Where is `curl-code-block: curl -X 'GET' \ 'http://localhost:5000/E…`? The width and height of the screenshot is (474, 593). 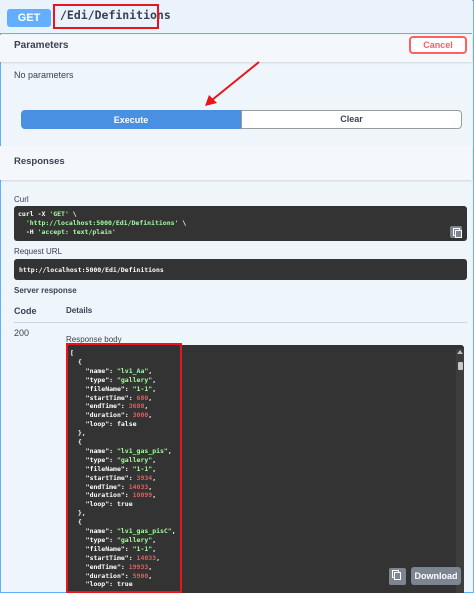
curl-code-block: curl -X 'GET' \ 'http://localhost:5000/E… is located at coordinates (240, 223).